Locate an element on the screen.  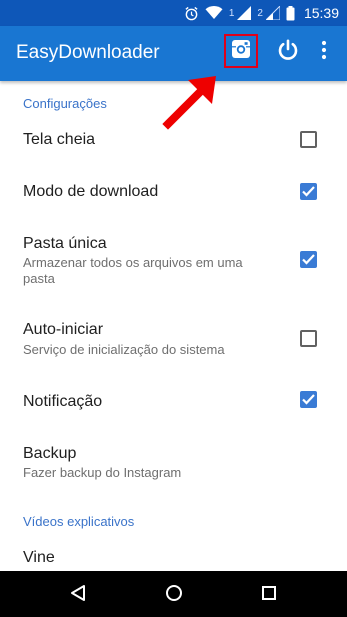
checkbox-pasta-unica is located at coordinates (308, 259).